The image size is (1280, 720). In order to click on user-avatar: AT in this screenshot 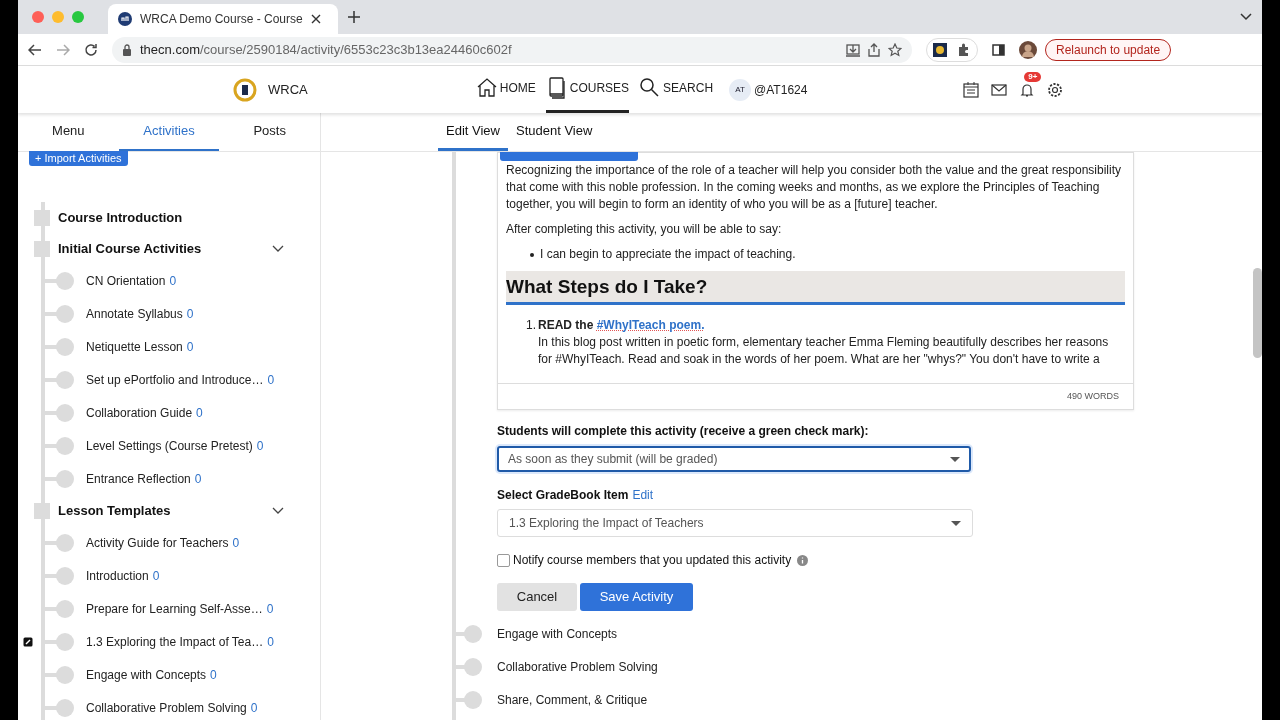, I will do `click(740, 89)`.